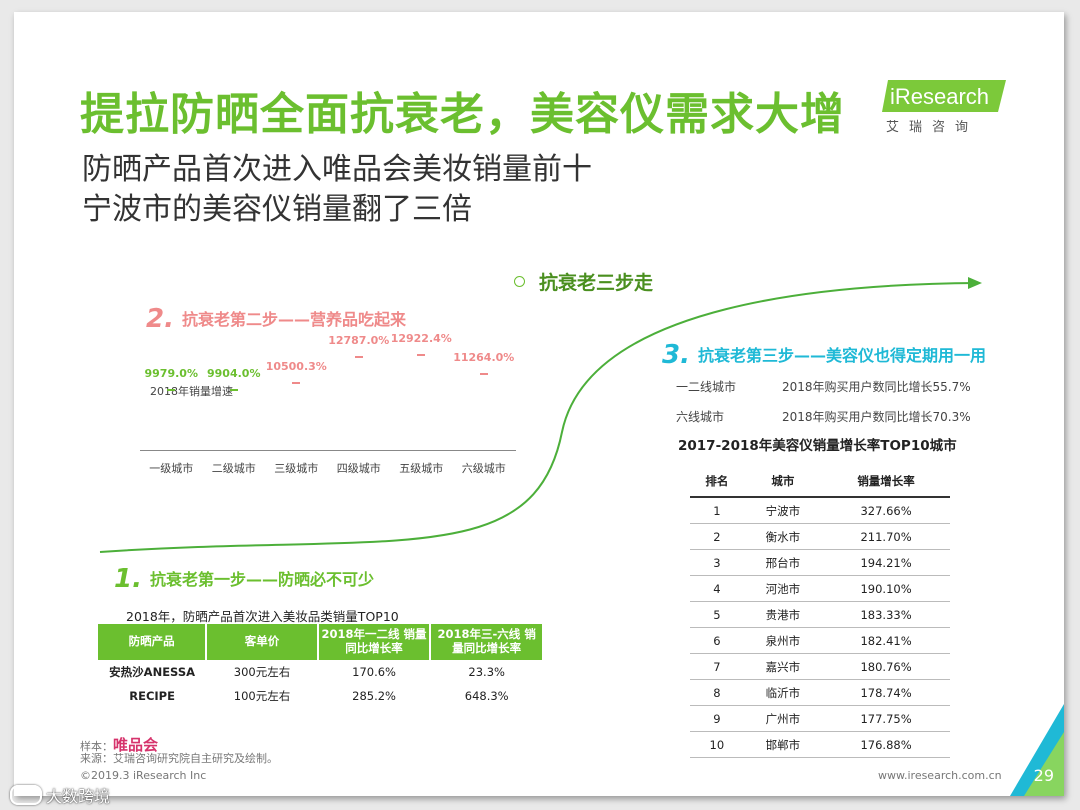 This screenshot has width=1080, height=810. What do you see at coordinates (783, 482) in the screenshot?
I see `table-header-city: 城市` at bounding box center [783, 482].